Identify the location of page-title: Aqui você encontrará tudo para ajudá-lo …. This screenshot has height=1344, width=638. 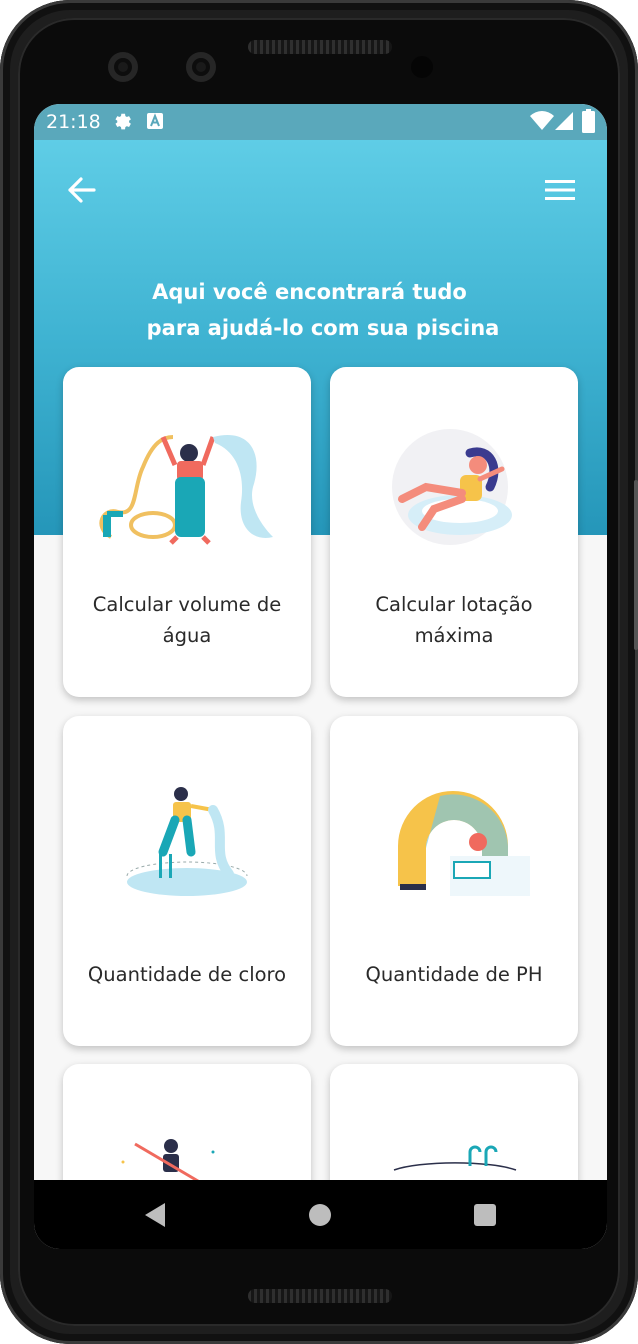
(320, 310).